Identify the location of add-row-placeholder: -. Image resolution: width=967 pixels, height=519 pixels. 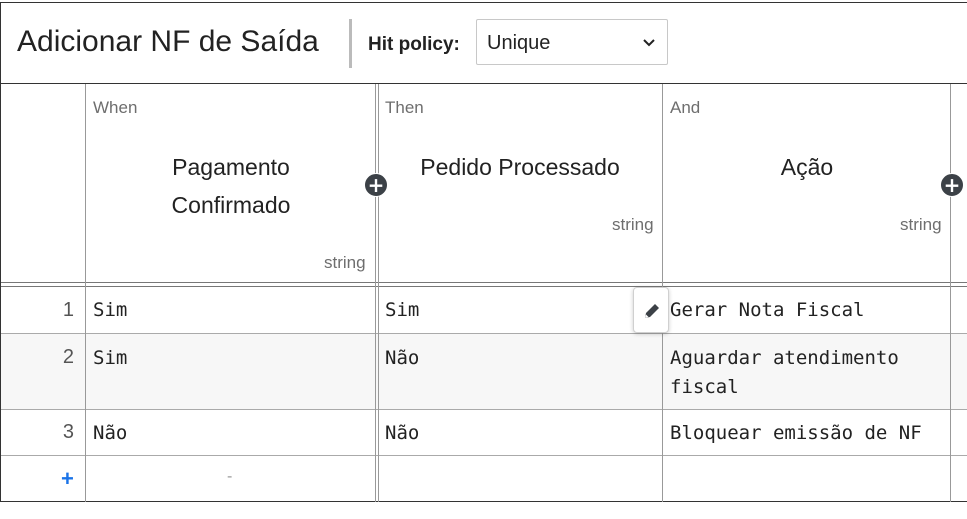
(230, 476).